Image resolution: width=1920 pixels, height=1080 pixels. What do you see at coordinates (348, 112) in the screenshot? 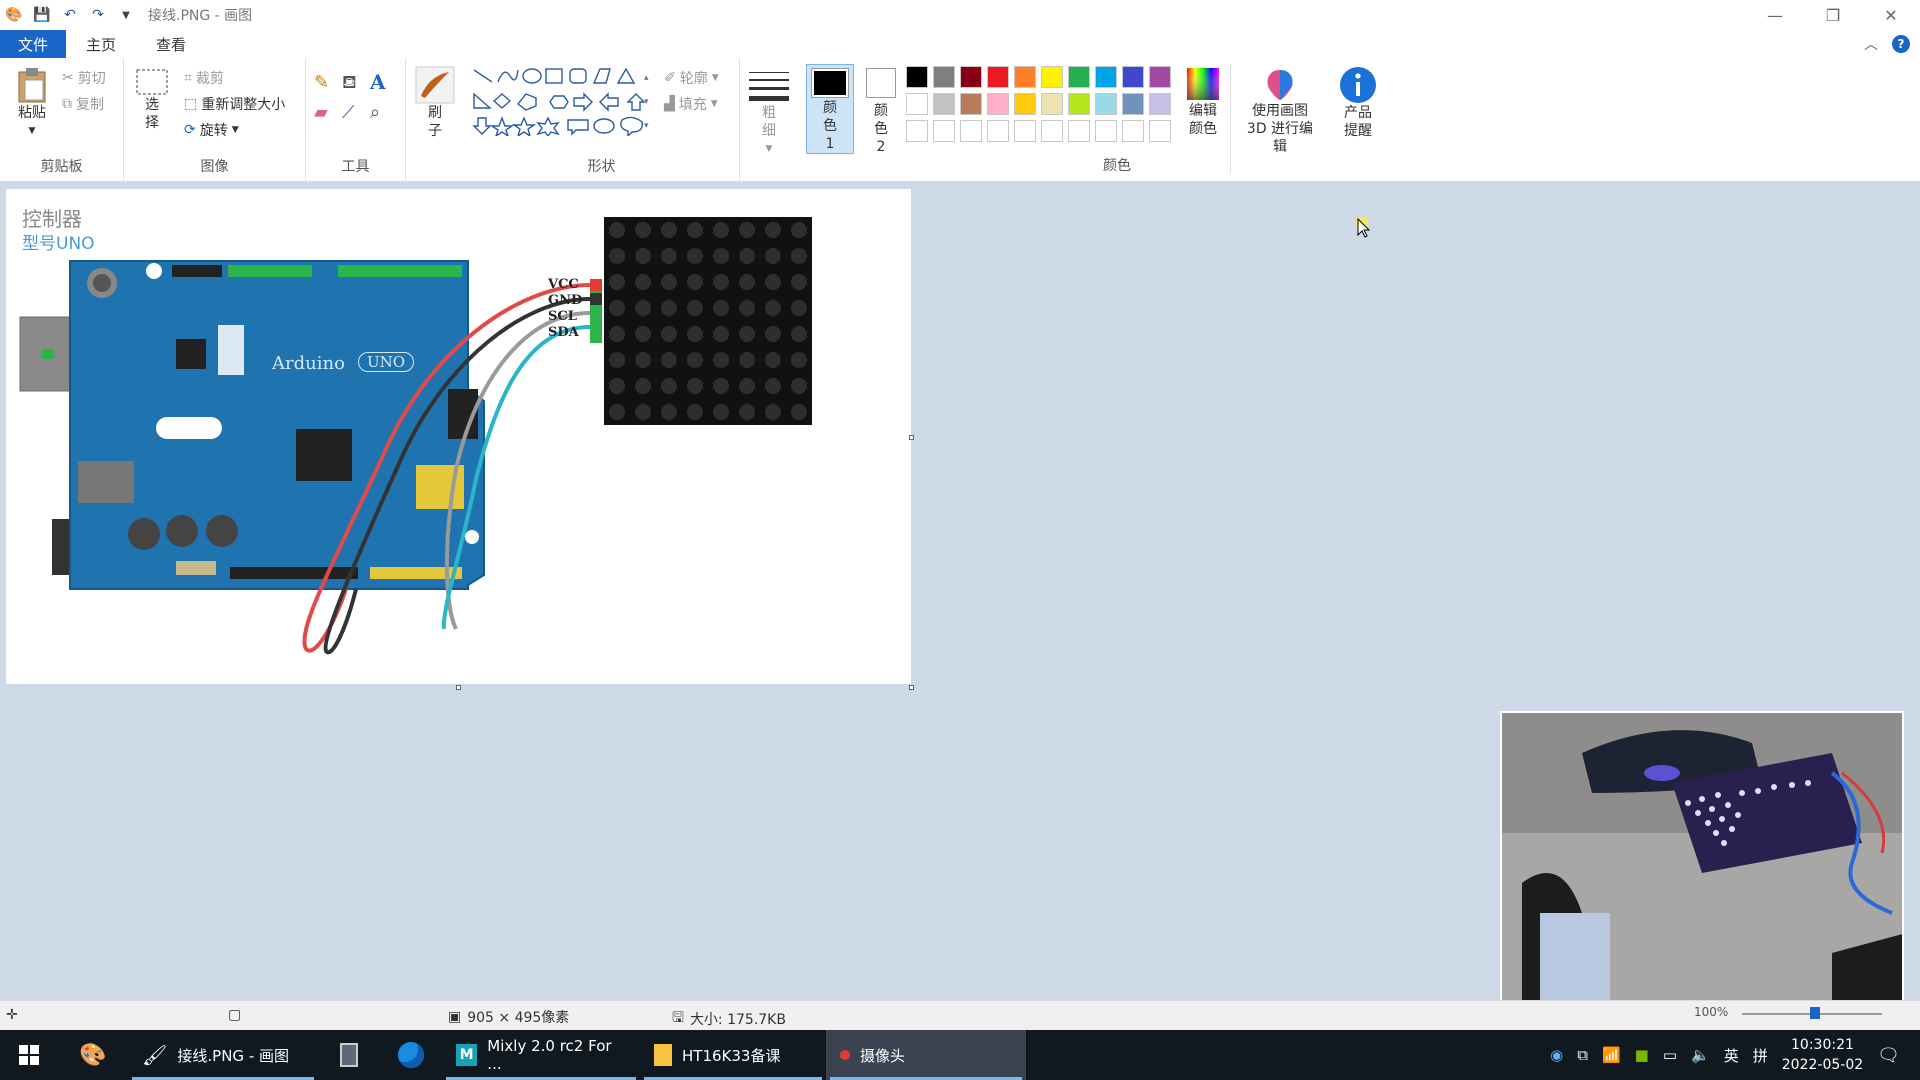
I see `color-picker-icon: ⟋` at bounding box center [348, 112].